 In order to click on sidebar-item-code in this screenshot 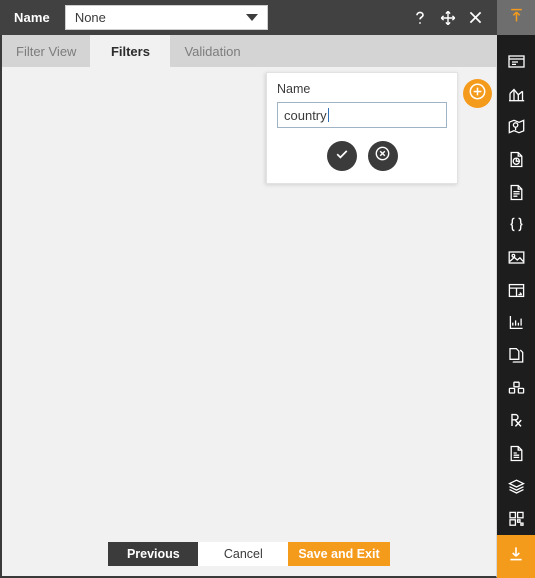, I will do `click(516, 224)`.